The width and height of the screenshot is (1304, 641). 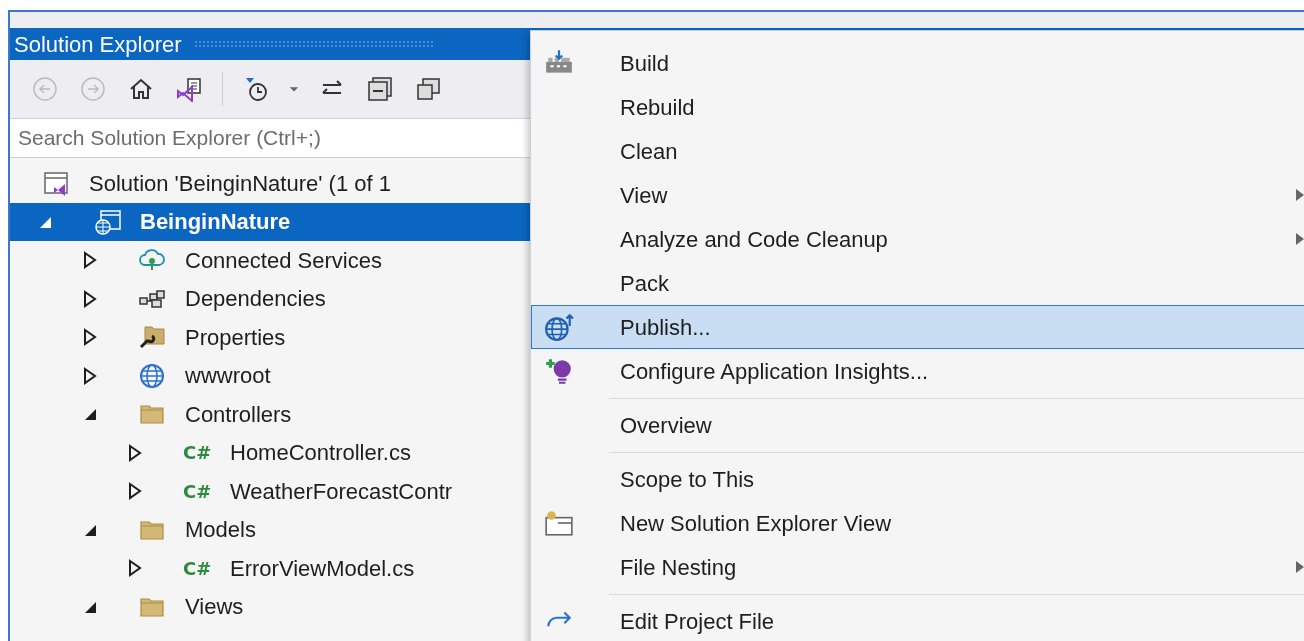 What do you see at coordinates (215, 222) in the screenshot?
I see `tree-item-label: BeinginNature` at bounding box center [215, 222].